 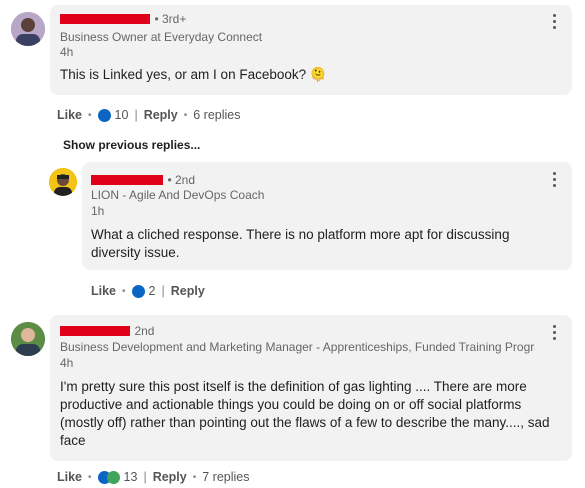 What do you see at coordinates (98, 211) in the screenshot?
I see `timestamp: 1h` at bounding box center [98, 211].